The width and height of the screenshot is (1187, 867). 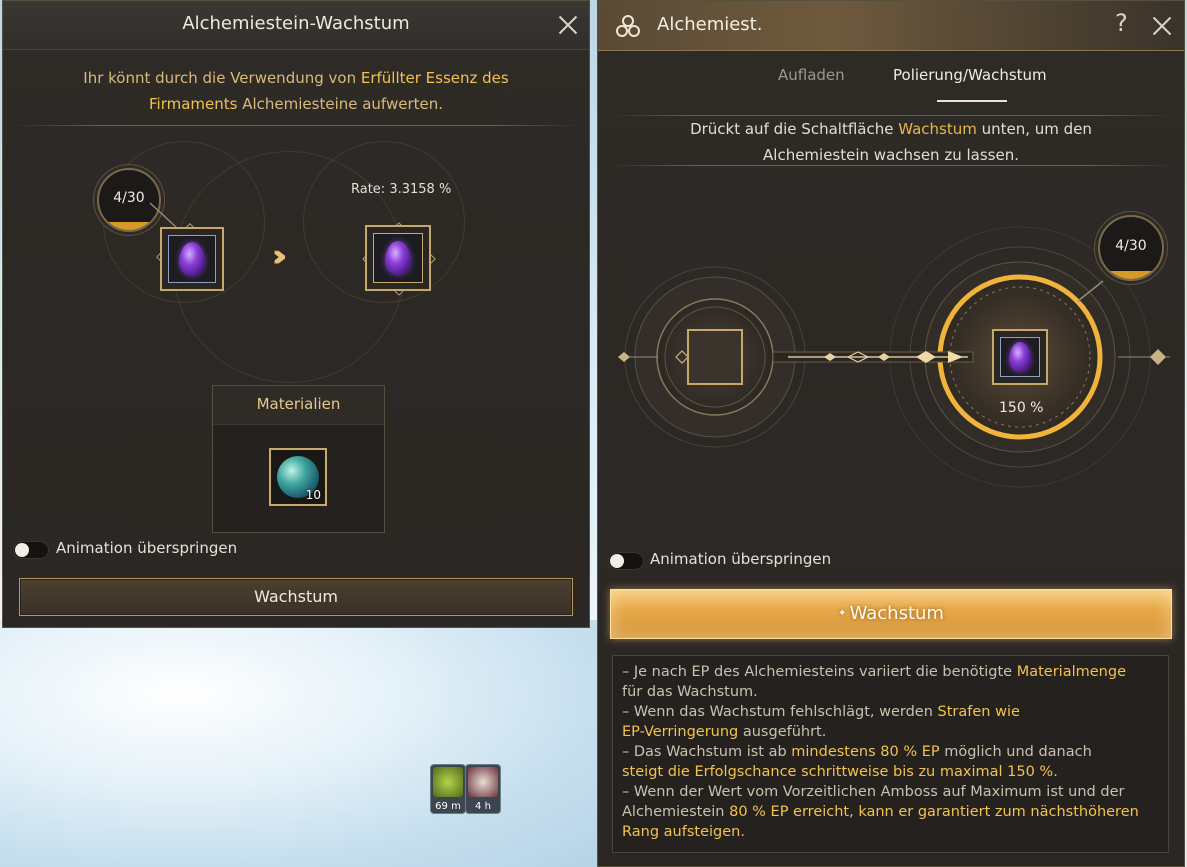 I want to click on materials-header: Materialien, so click(x=298, y=405).